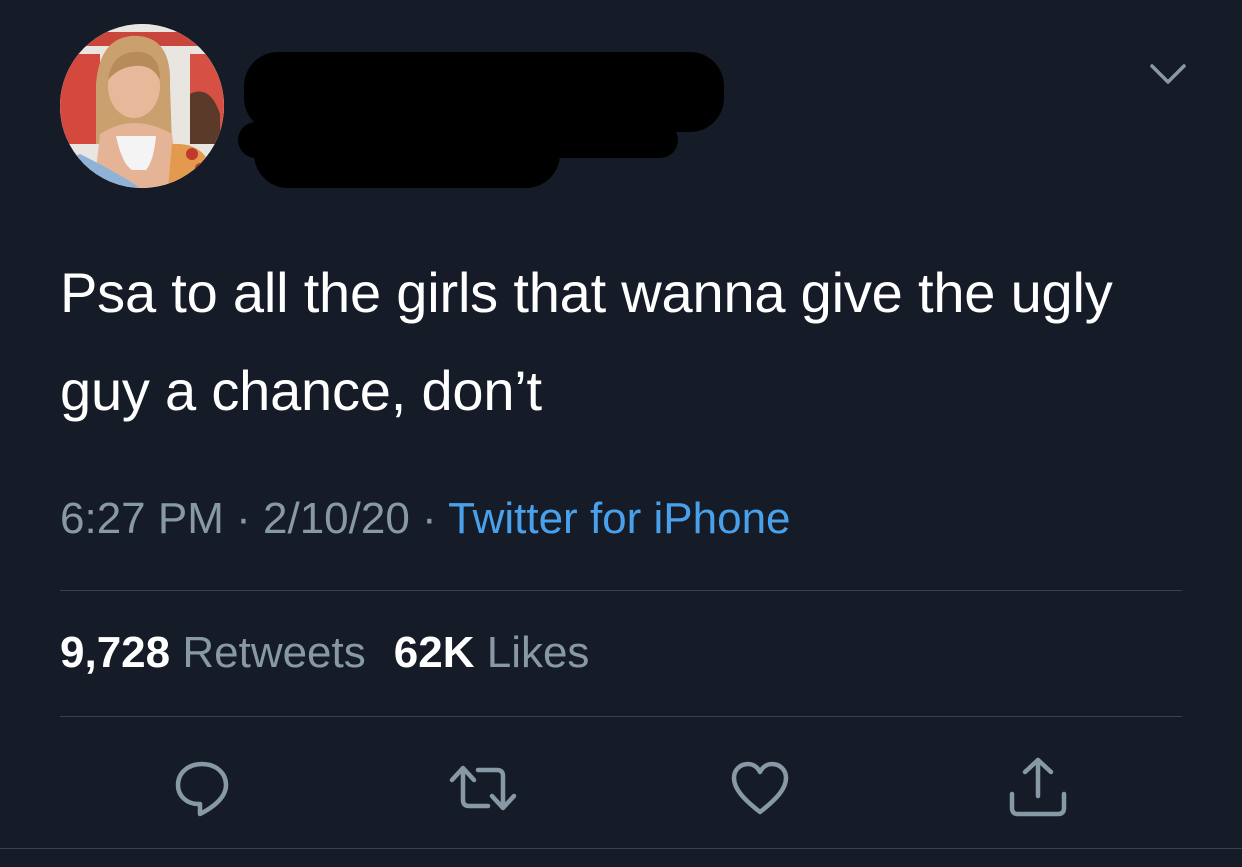  What do you see at coordinates (115, 652) in the screenshot?
I see `retweets-count: 9,728` at bounding box center [115, 652].